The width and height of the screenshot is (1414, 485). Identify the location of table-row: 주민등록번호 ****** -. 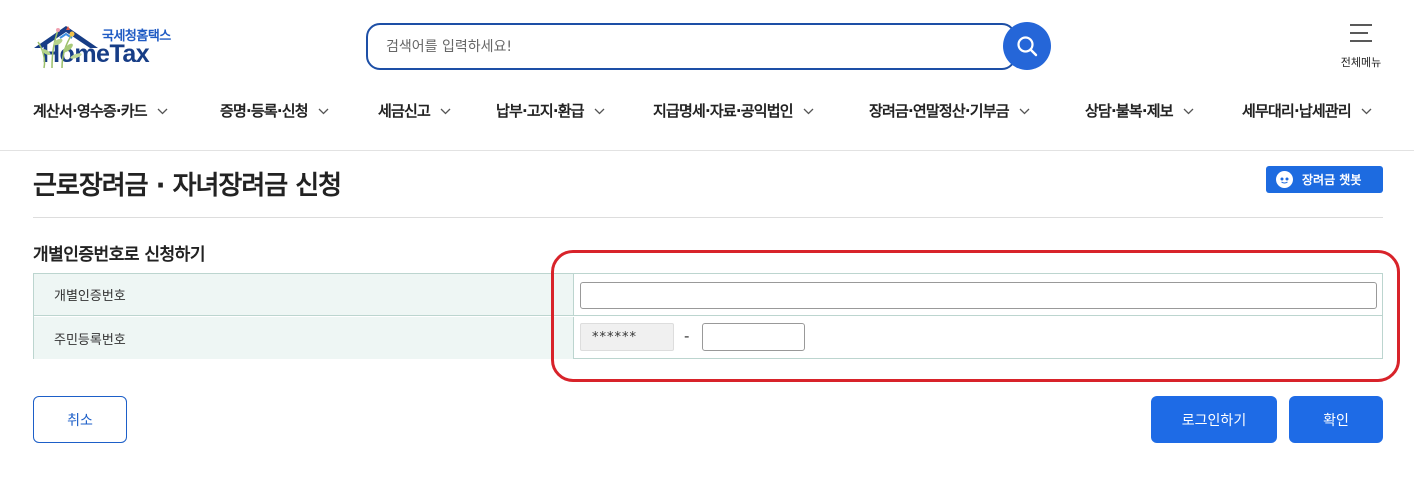
(708, 338).